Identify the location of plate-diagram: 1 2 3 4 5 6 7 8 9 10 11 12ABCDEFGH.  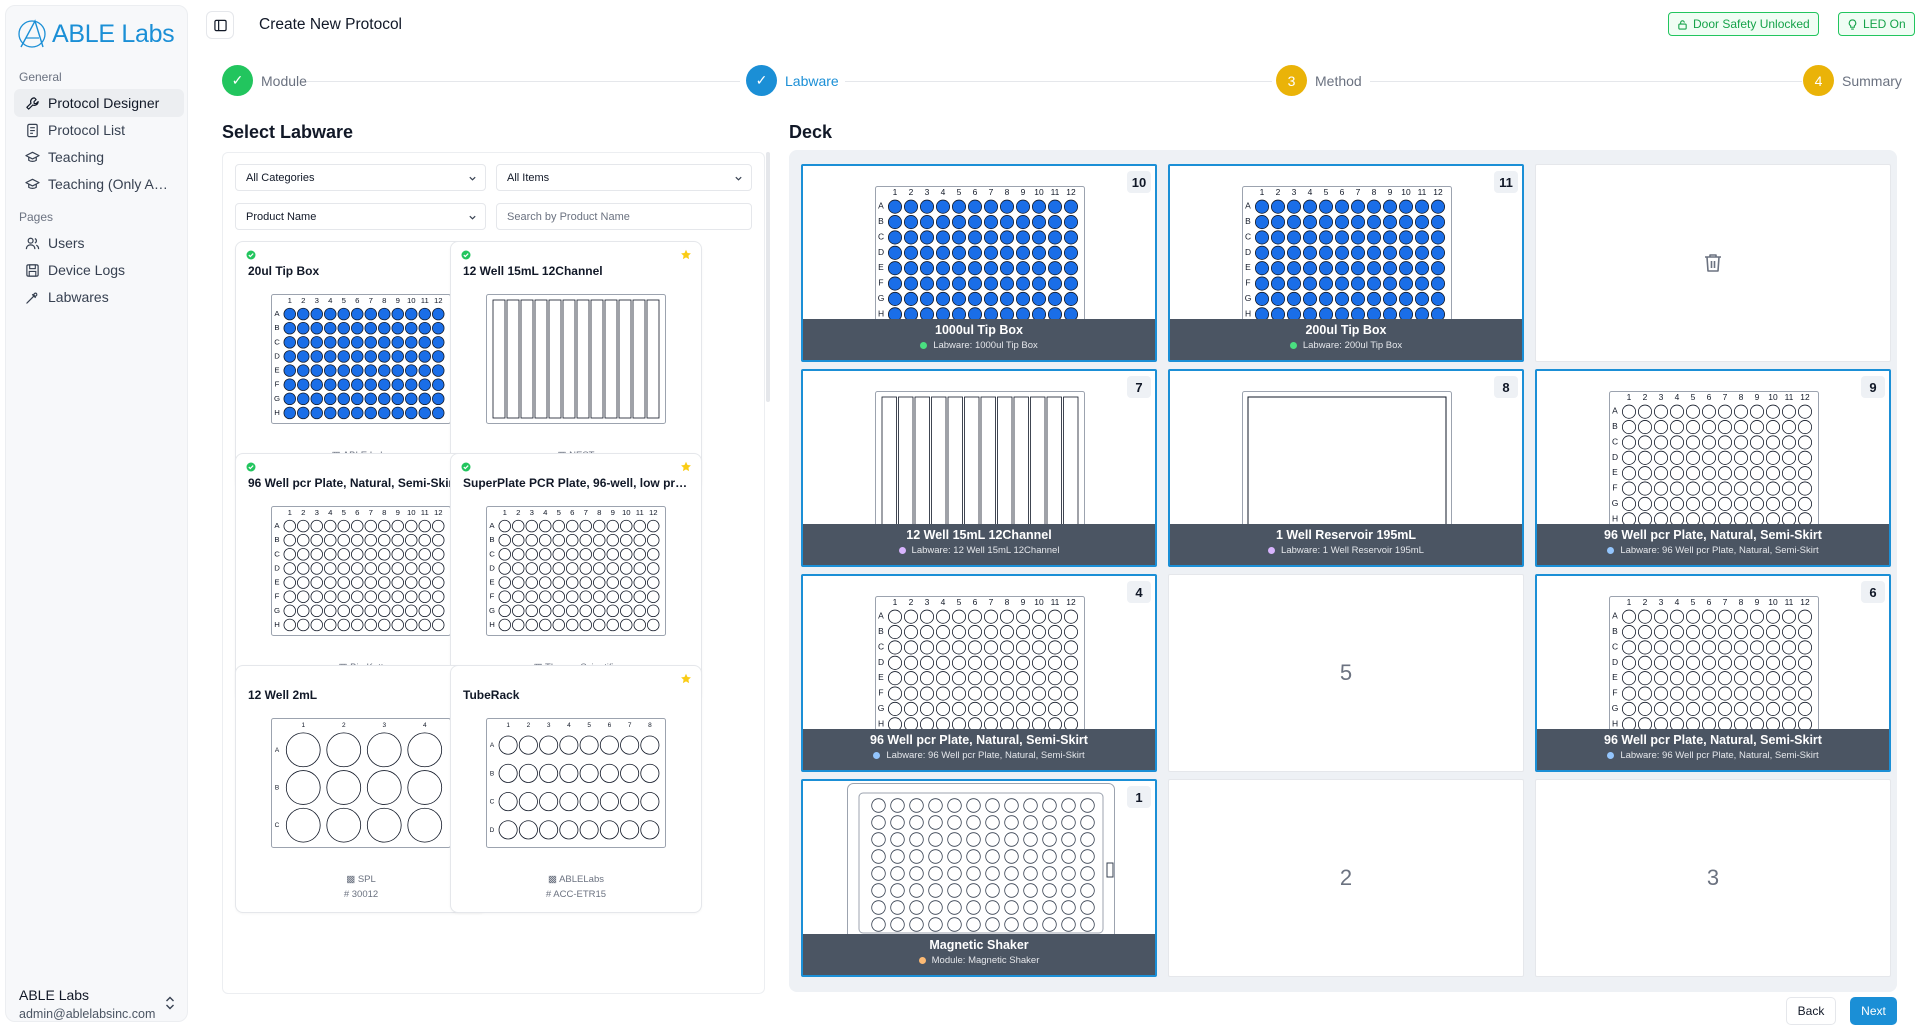
(980, 666).